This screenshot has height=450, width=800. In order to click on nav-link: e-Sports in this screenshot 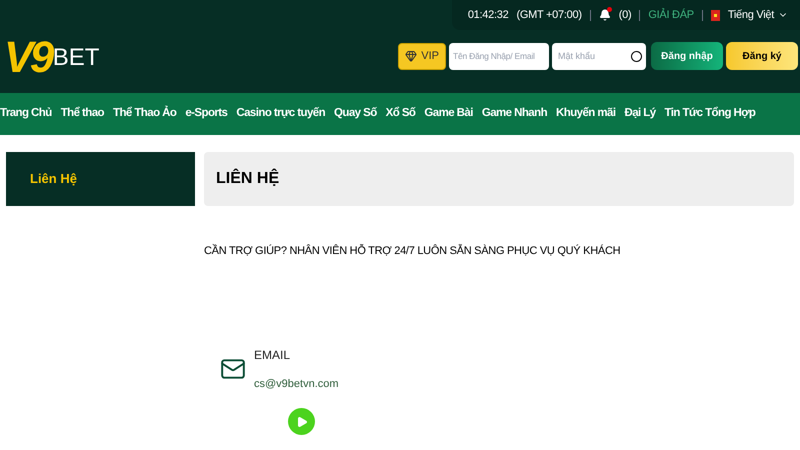, I will do `click(206, 114)`.